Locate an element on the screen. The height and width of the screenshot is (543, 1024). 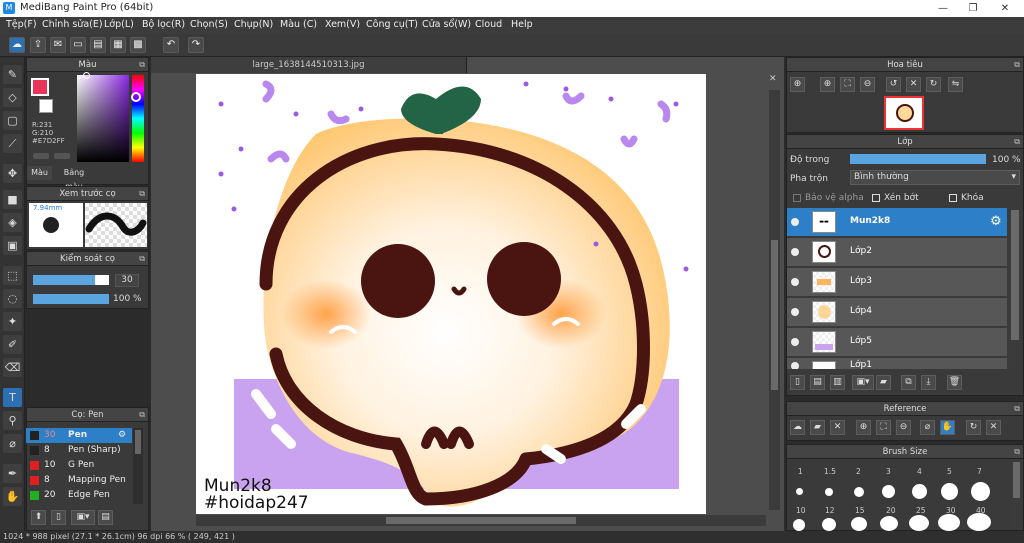
text-tool-icon: T is located at coordinates (12, 397).